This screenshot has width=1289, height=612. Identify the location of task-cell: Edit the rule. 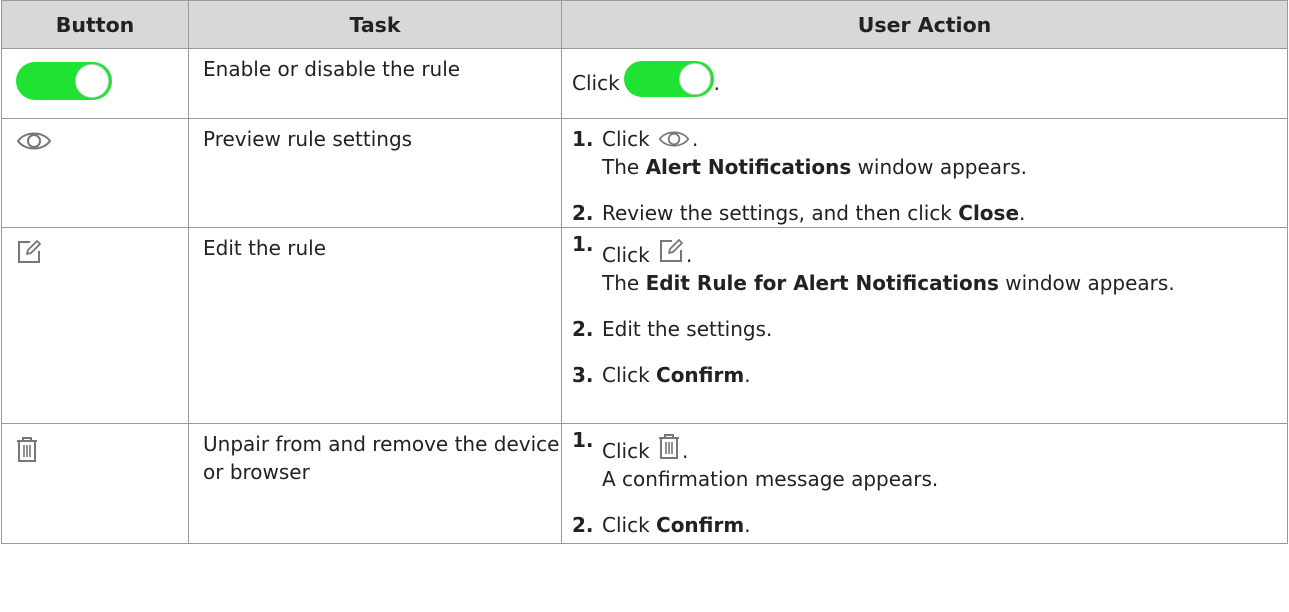
(375, 325).